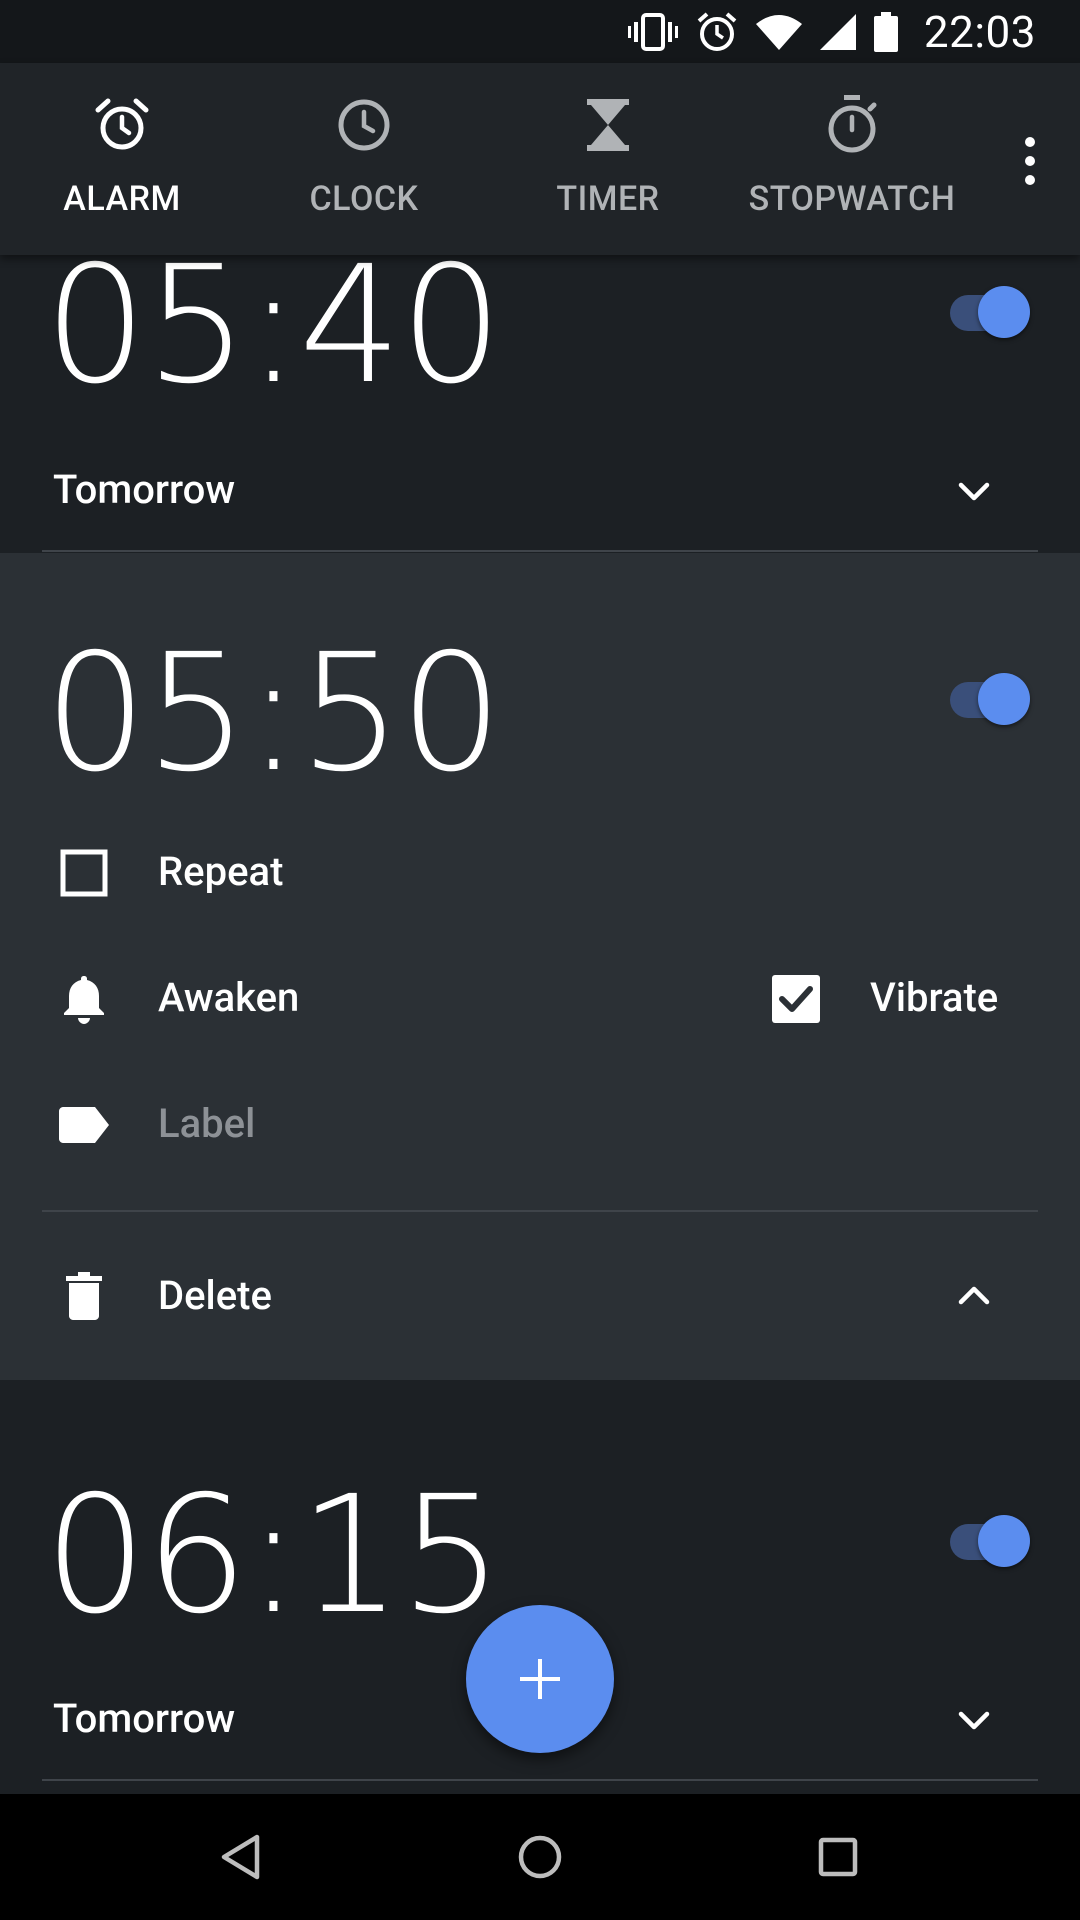 This screenshot has height=1920, width=1080. What do you see at coordinates (84, 873) in the screenshot?
I see `repeat-checkbox` at bounding box center [84, 873].